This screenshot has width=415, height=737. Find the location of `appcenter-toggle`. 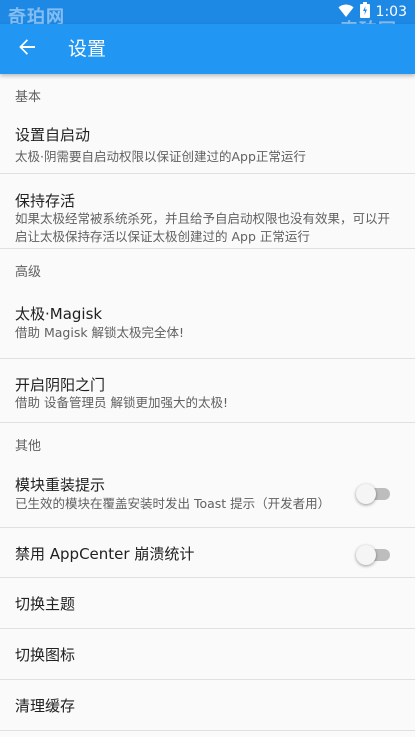

appcenter-toggle is located at coordinates (373, 554).